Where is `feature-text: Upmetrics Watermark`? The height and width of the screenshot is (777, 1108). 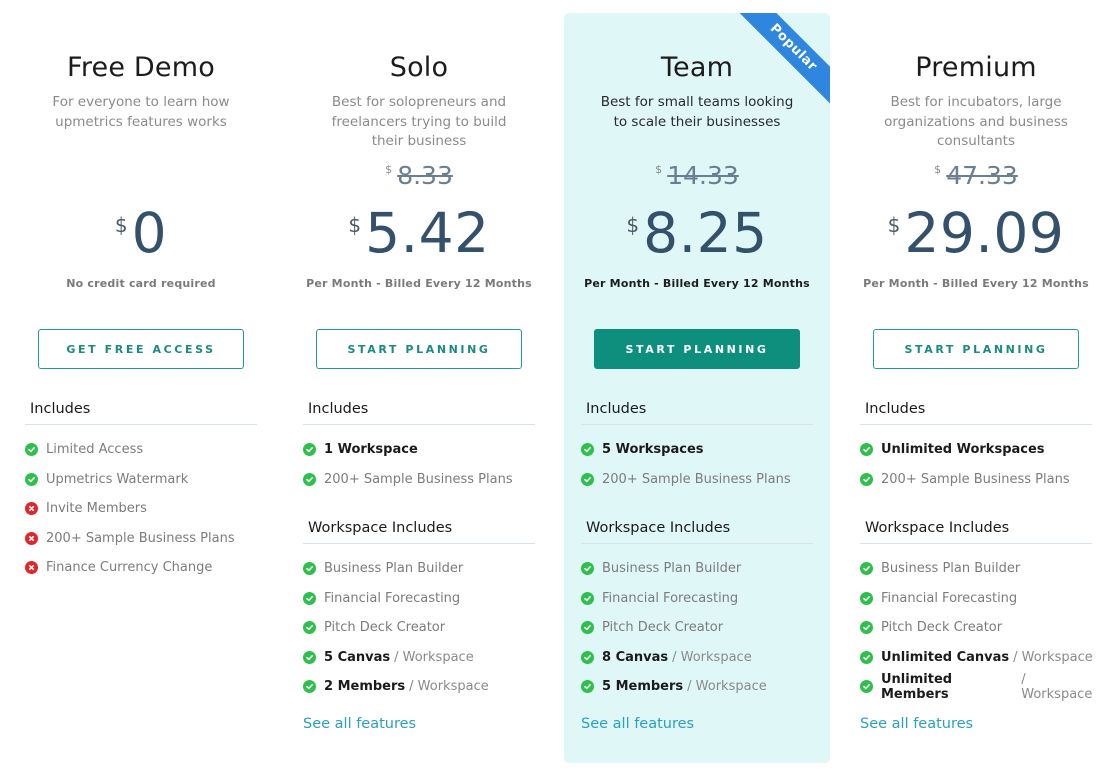
feature-text: Upmetrics Watermark is located at coordinates (117, 479).